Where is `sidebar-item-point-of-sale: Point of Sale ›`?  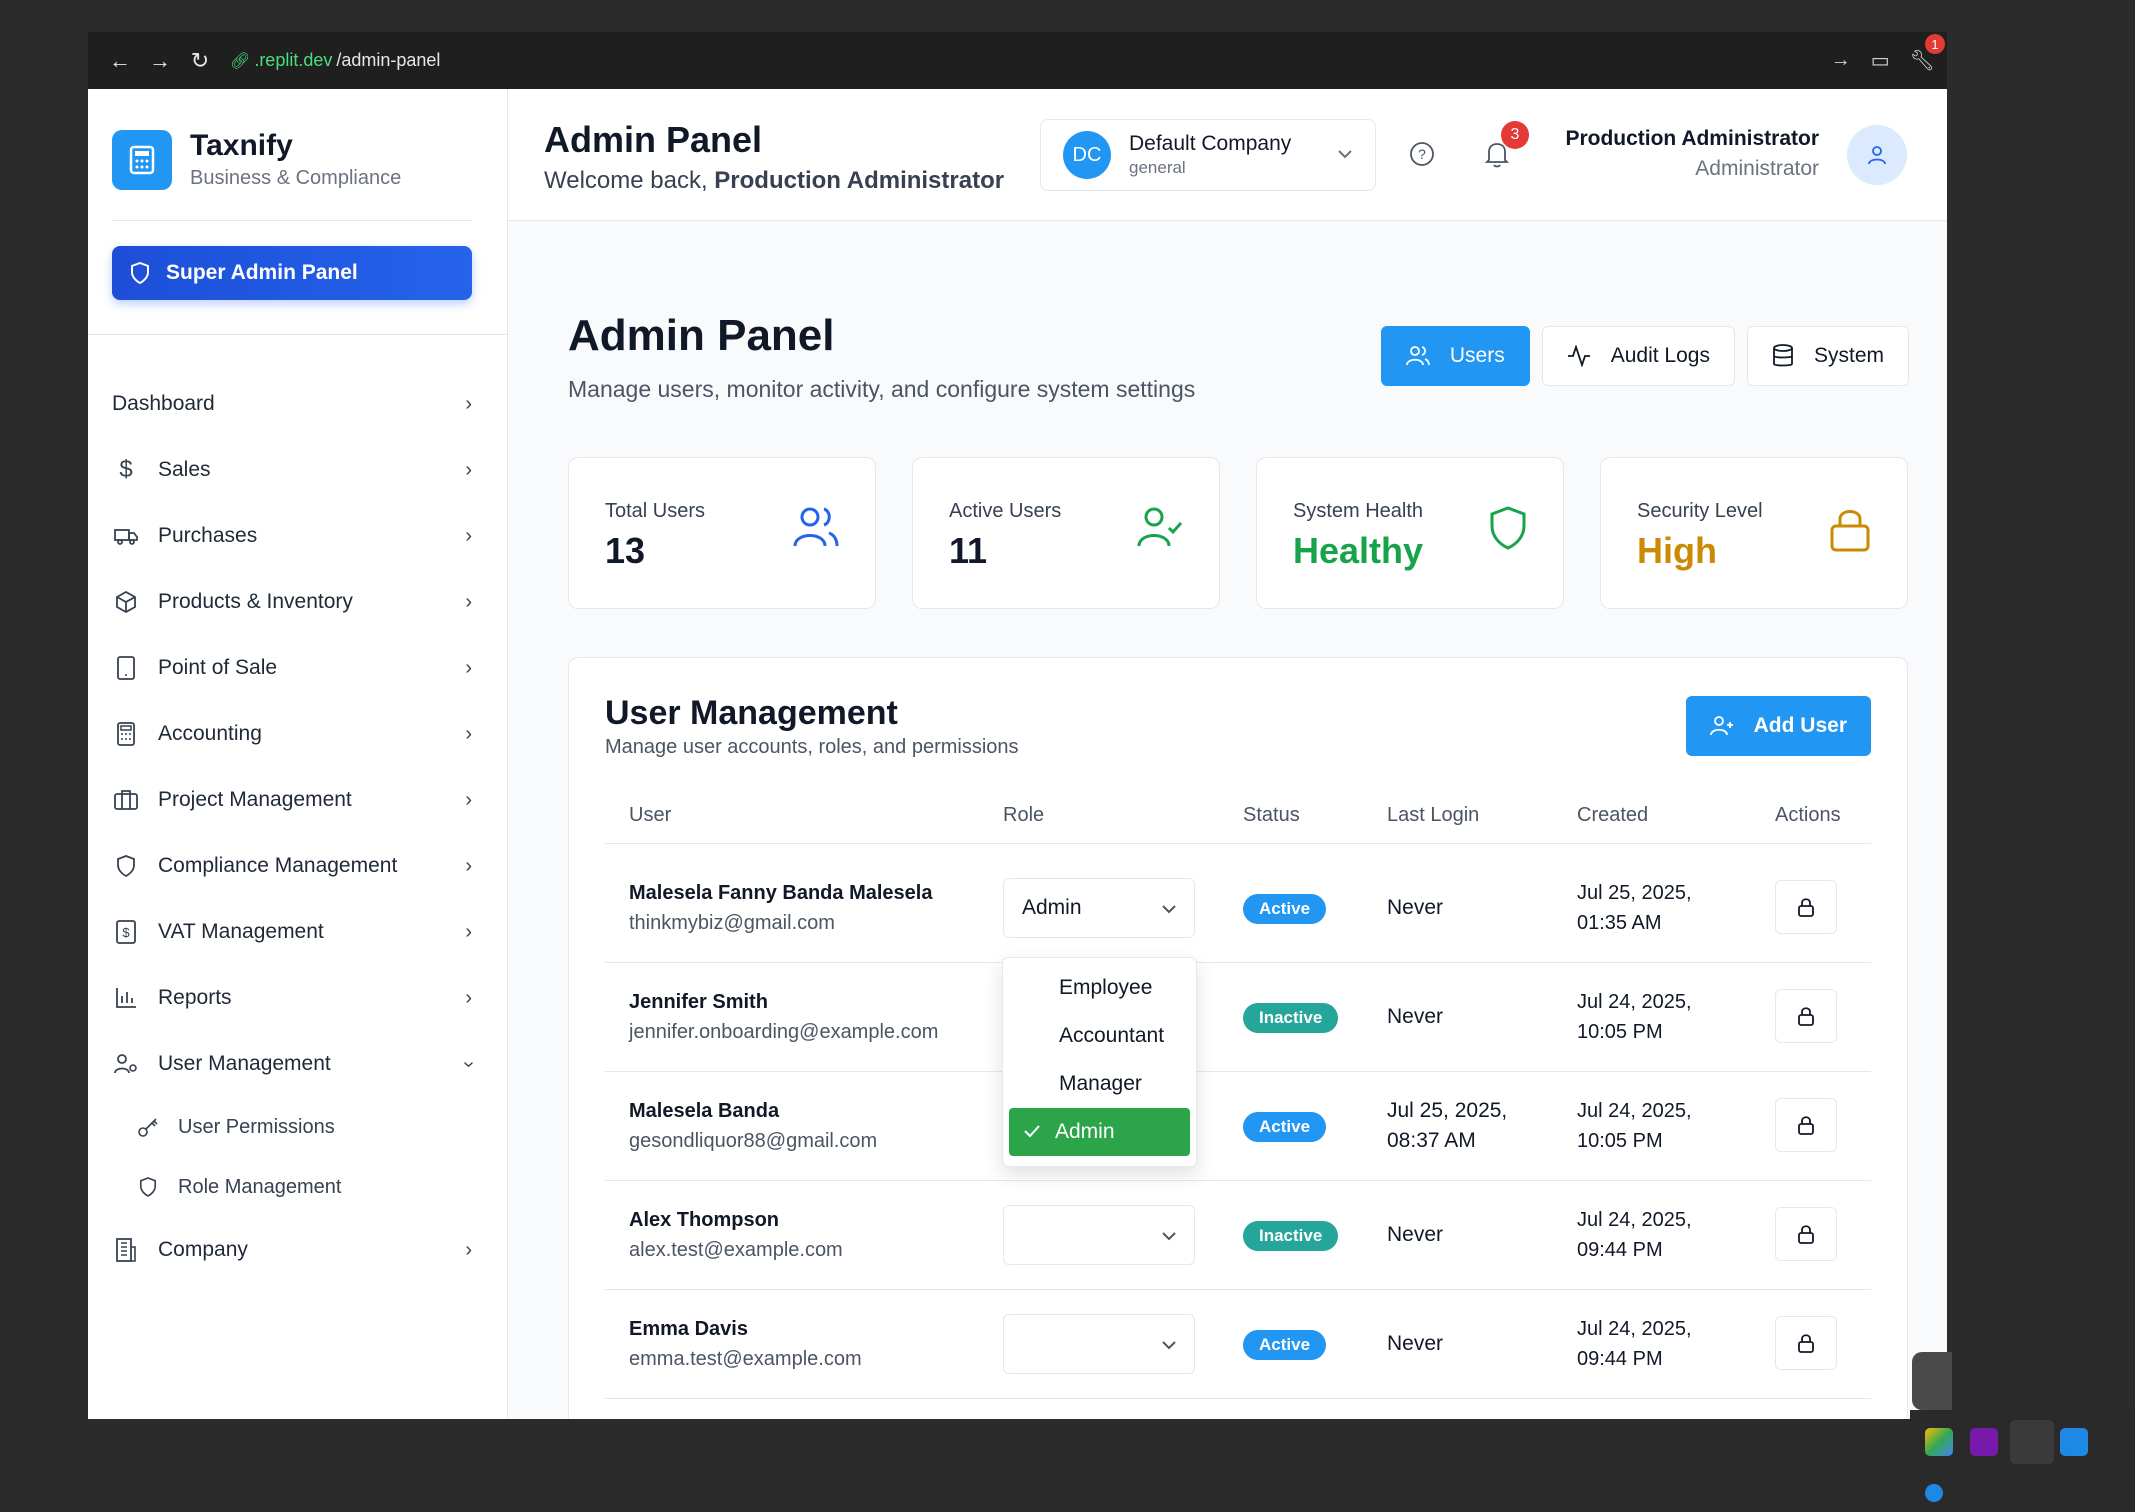
sidebar-item-point-of-sale: Point of Sale › is located at coordinates (292, 668).